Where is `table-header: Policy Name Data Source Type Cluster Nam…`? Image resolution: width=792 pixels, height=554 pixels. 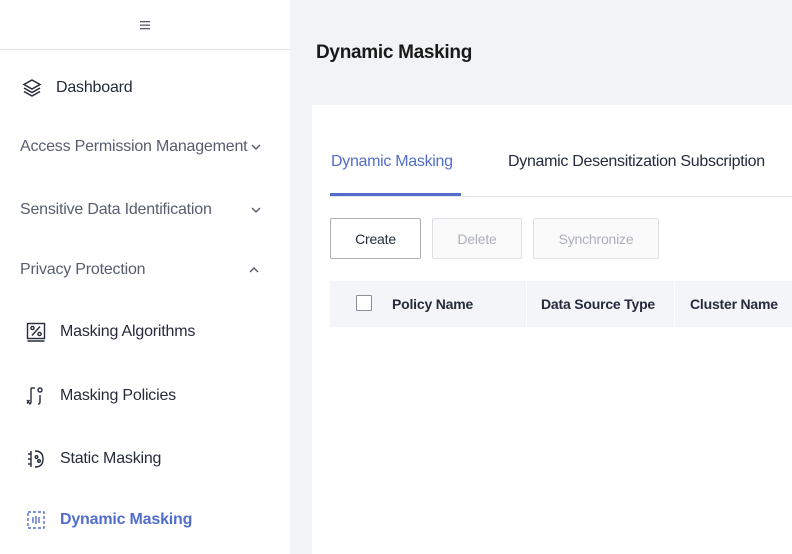 table-header: Policy Name Data Source Type Cluster Nam… is located at coordinates (561, 304).